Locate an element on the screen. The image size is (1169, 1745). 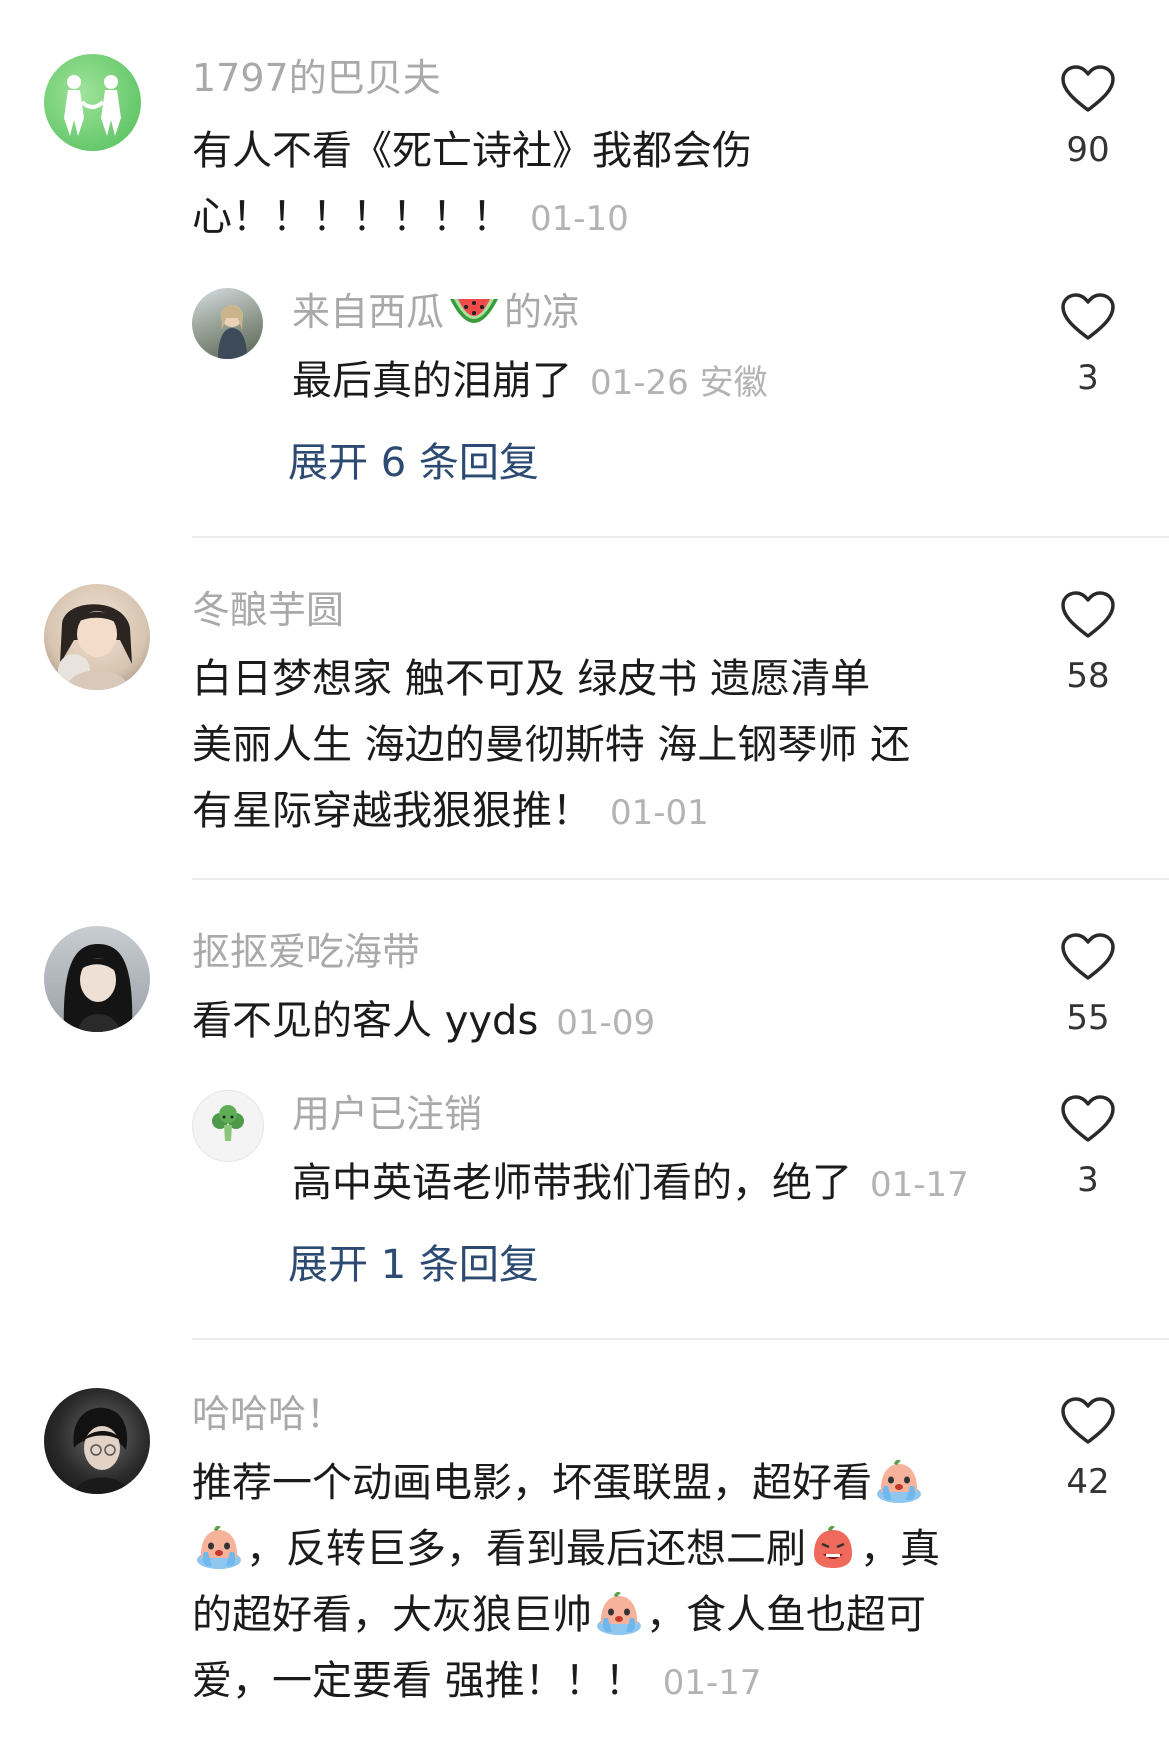
comment-text-line: 看不见的客人 yyds is located at coordinates (365, 1021).